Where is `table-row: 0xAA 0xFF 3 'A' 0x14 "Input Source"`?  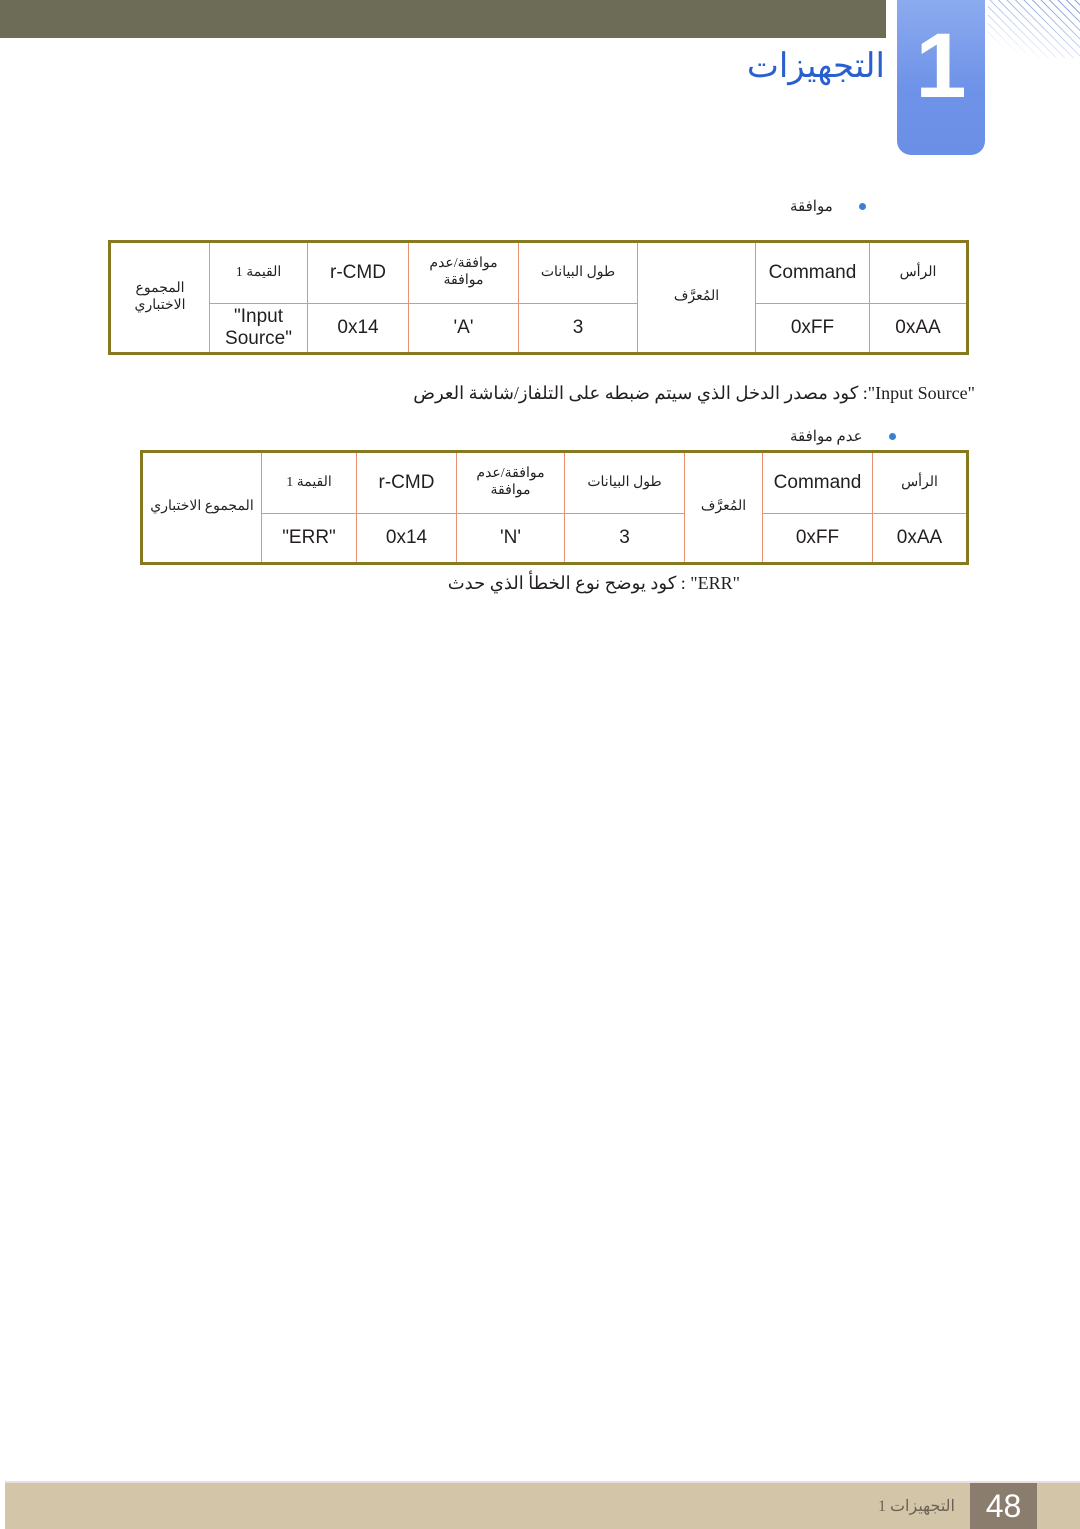 table-row: 0xAA 0xFF 3 'A' 0x14 "Input Source" is located at coordinates (539, 328).